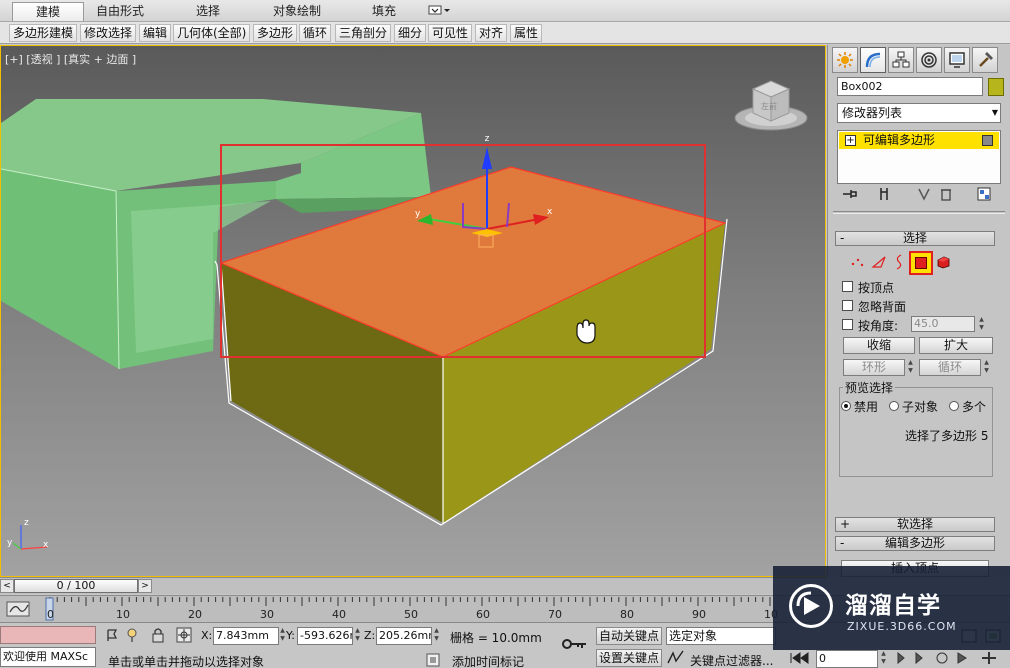  Describe the element at coordinates (370, 635) in the screenshot. I see `z-label: Z:` at that location.